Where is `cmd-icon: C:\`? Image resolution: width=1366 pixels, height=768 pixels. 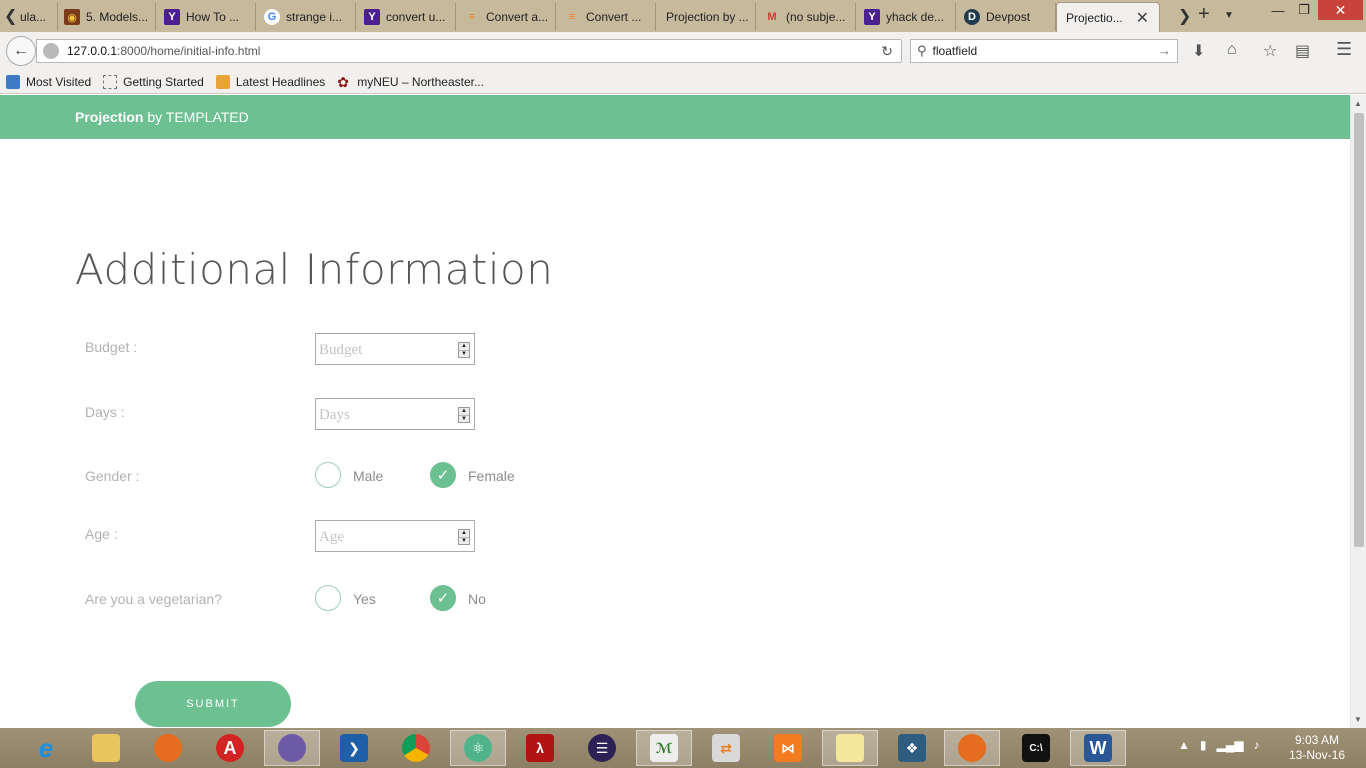
cmd-icon: C:\ is located at coordinates (1036, 748).